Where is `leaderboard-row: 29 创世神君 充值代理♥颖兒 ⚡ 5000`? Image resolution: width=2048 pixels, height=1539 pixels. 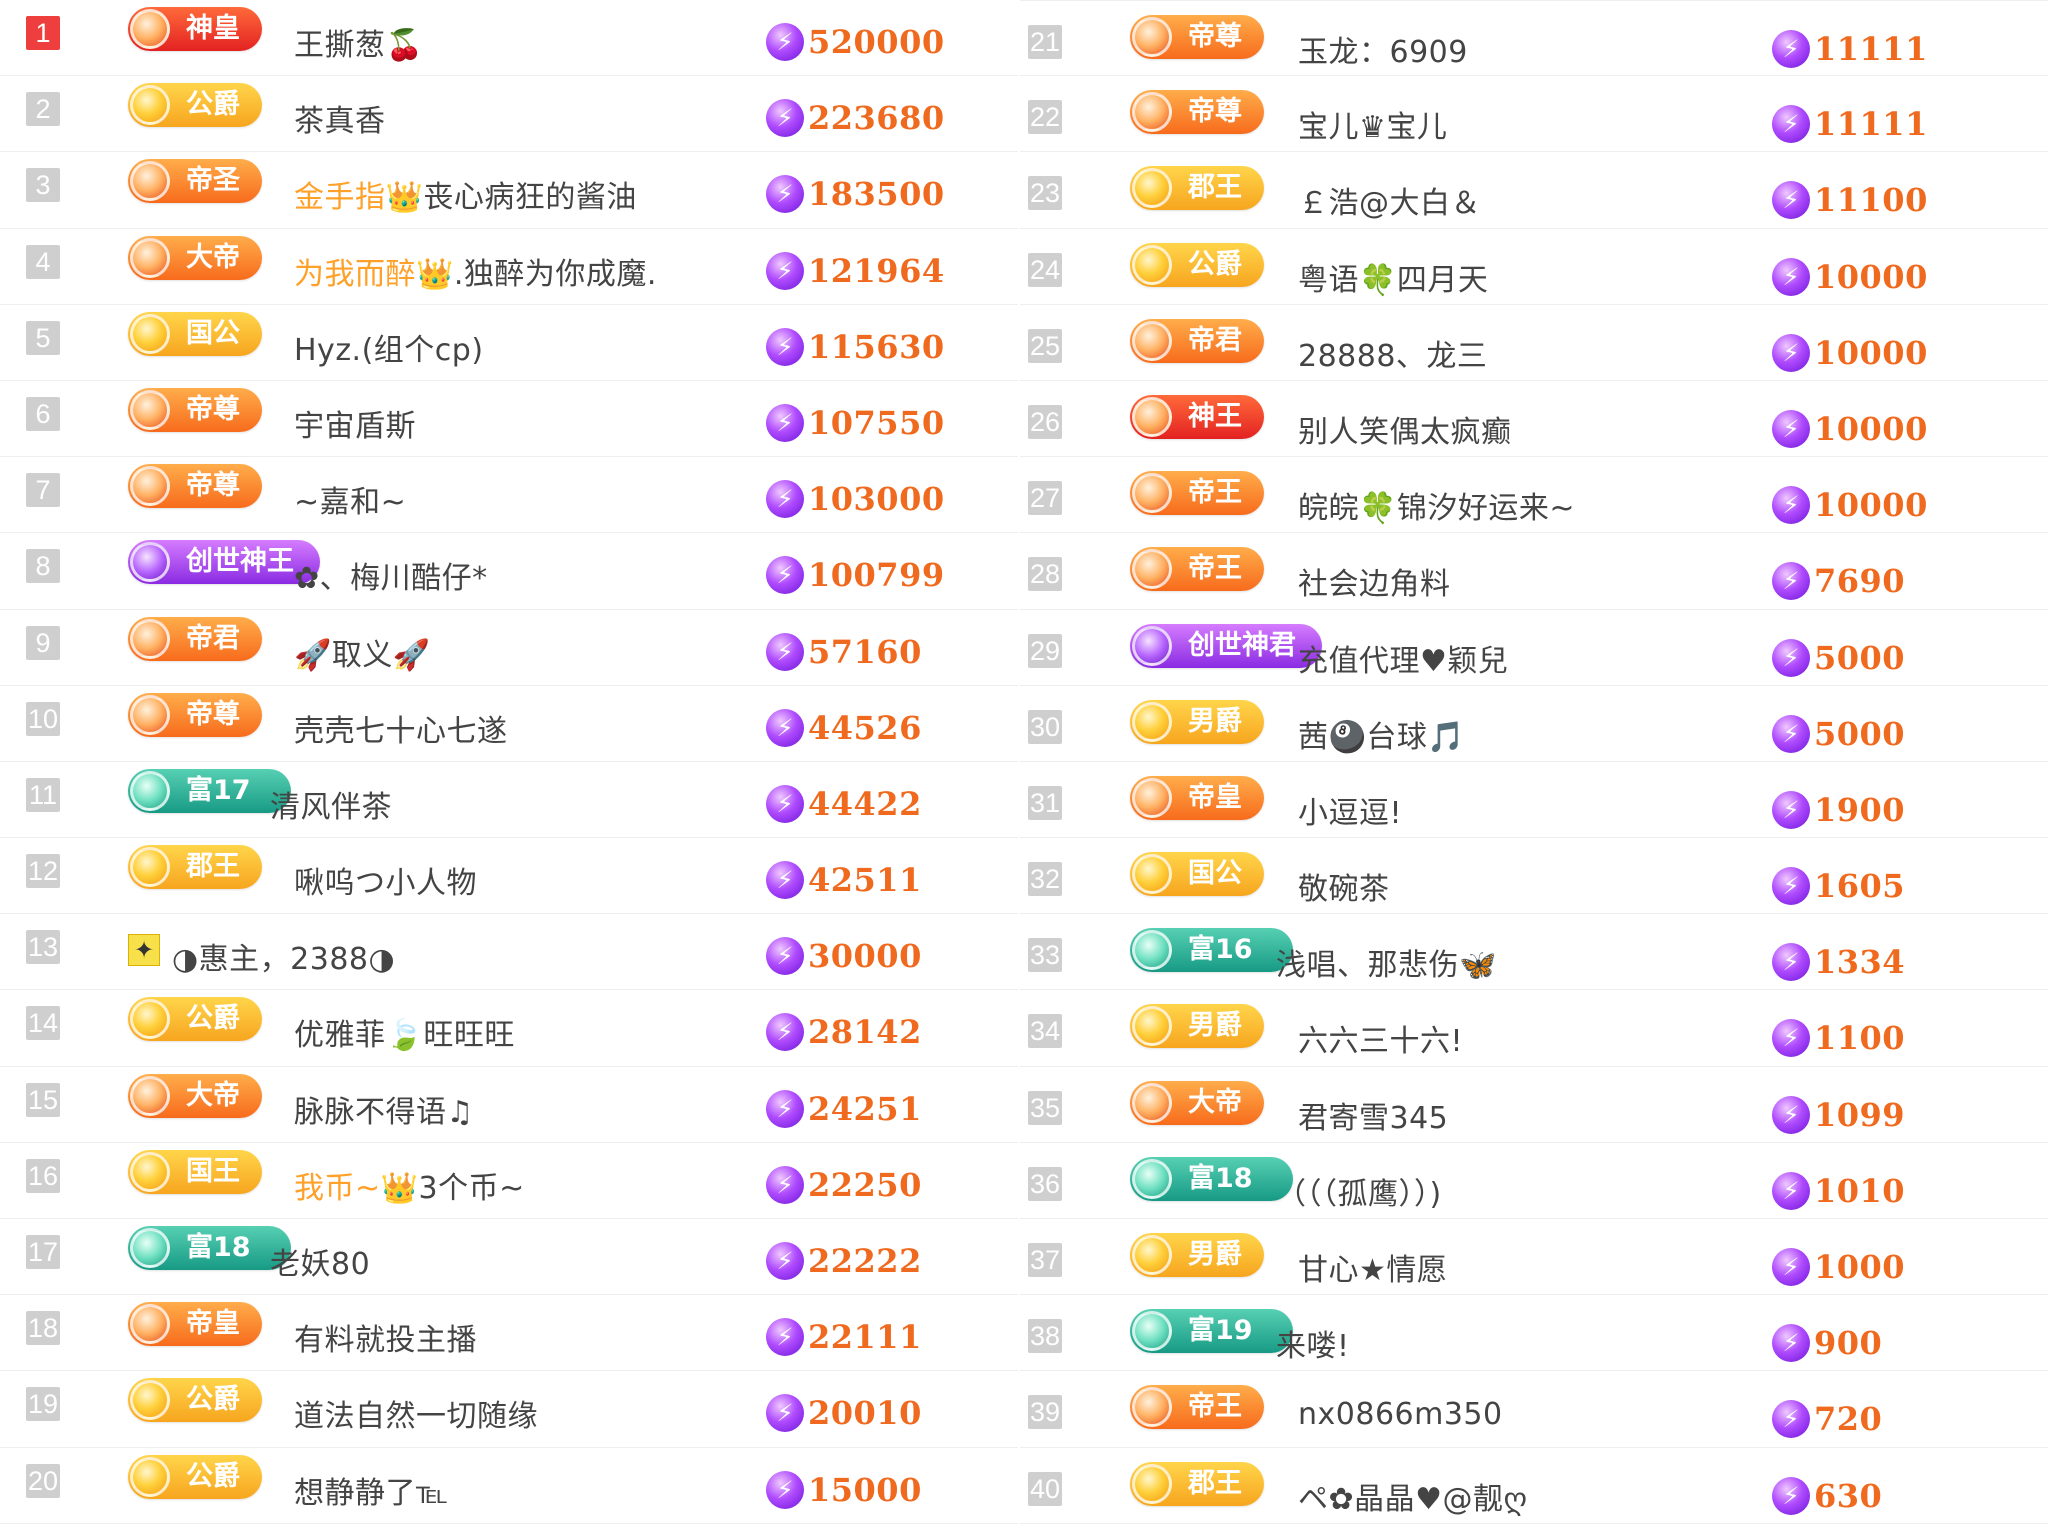
leaderboard-row: 29 创世神君 充值代理♥颖兒 ⚡ 5000 is located at coordinates (1534, 648).